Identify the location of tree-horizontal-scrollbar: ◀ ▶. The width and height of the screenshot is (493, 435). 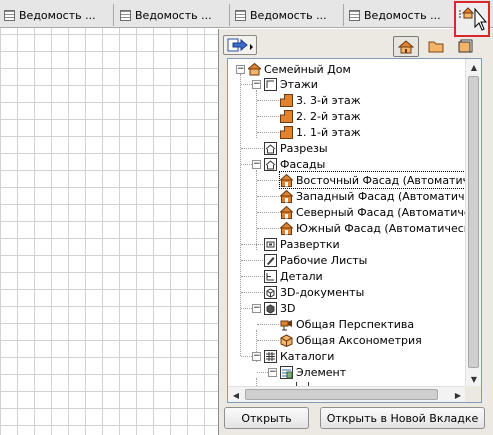
(347, 394).